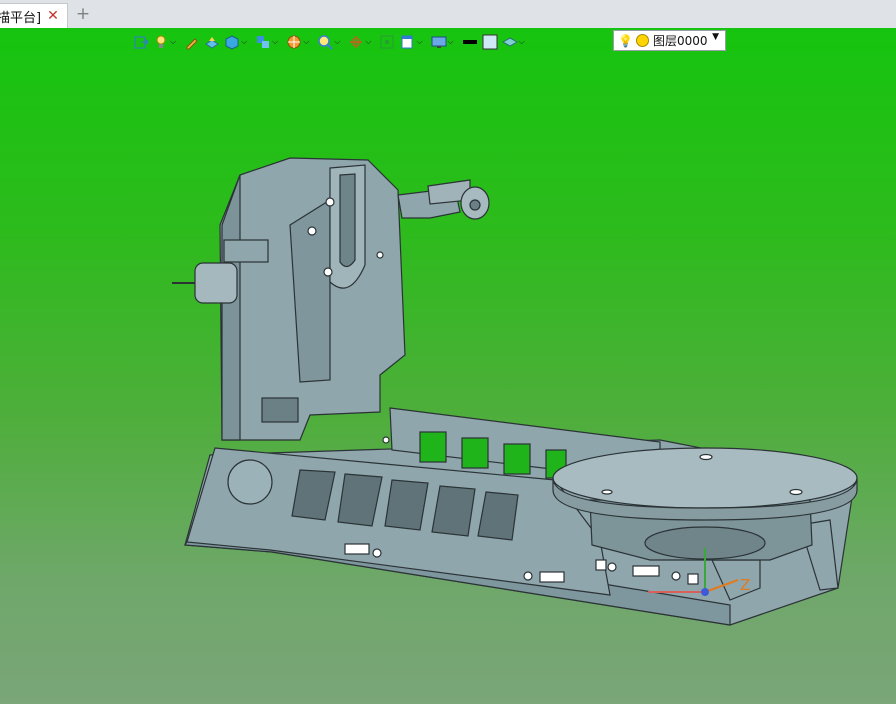  I want to click on rotate-axis-icon, so click(356, 42).